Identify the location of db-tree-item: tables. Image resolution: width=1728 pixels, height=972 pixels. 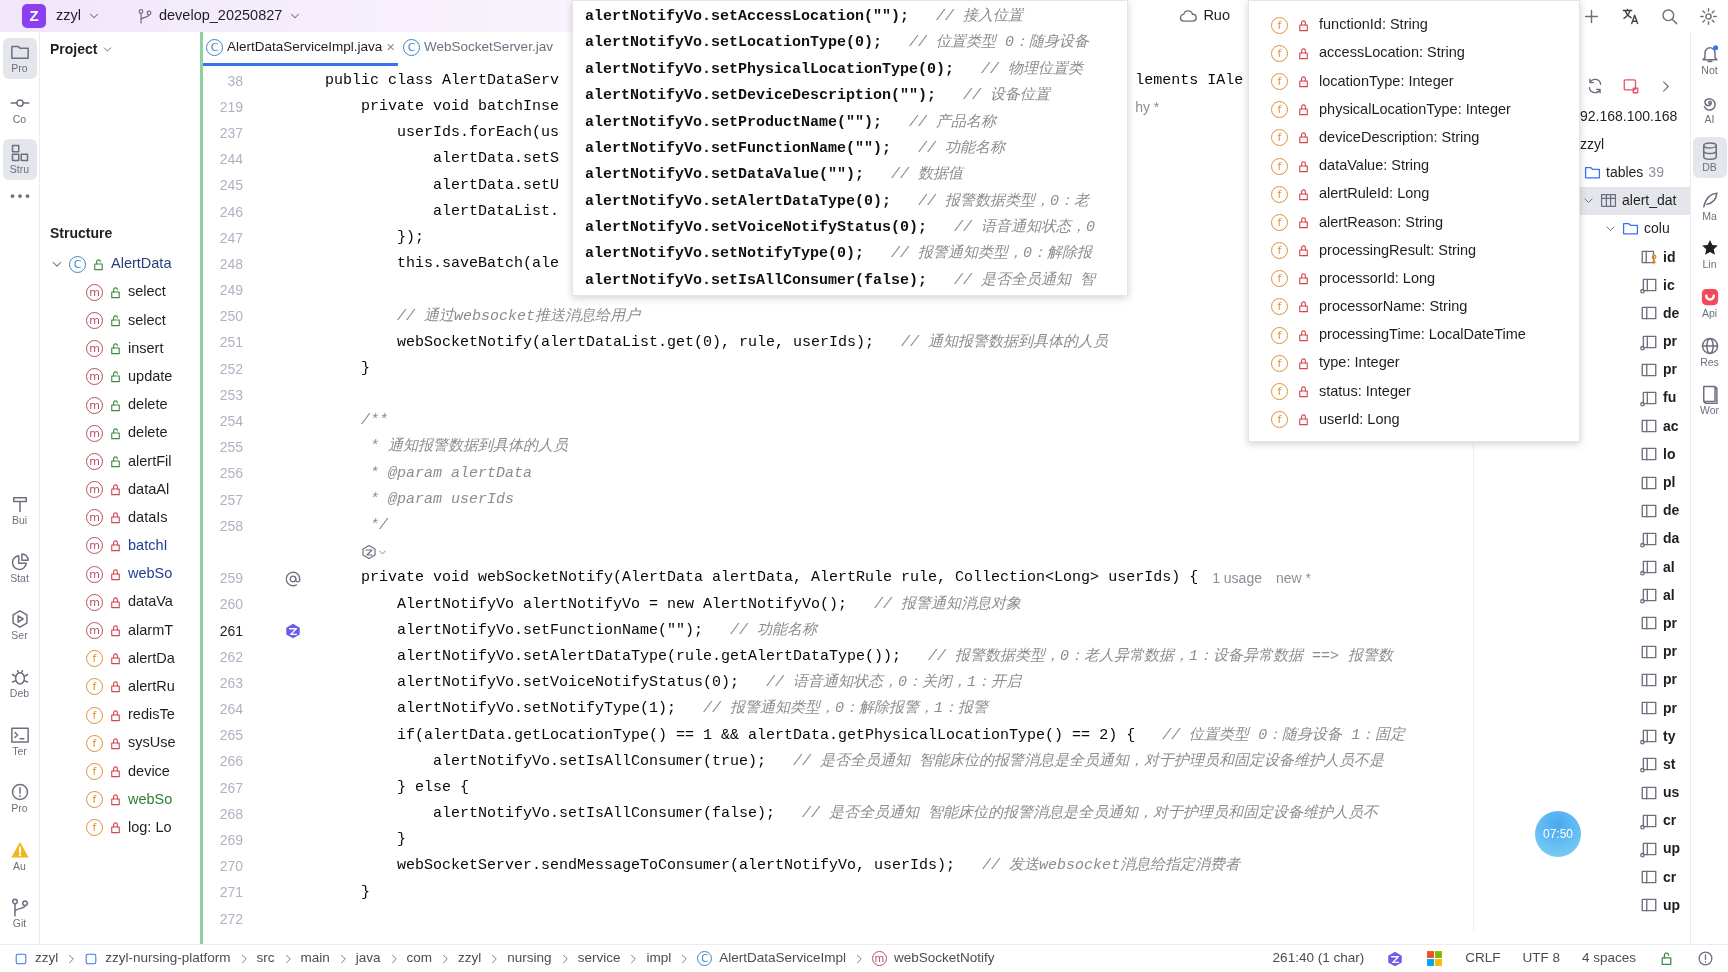
(1625, 172).